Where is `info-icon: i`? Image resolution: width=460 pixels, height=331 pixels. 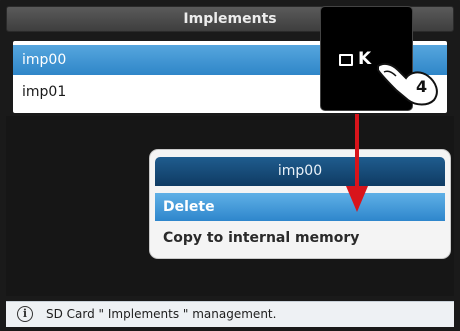 info-icon: i is located at coordinates (25, 314).